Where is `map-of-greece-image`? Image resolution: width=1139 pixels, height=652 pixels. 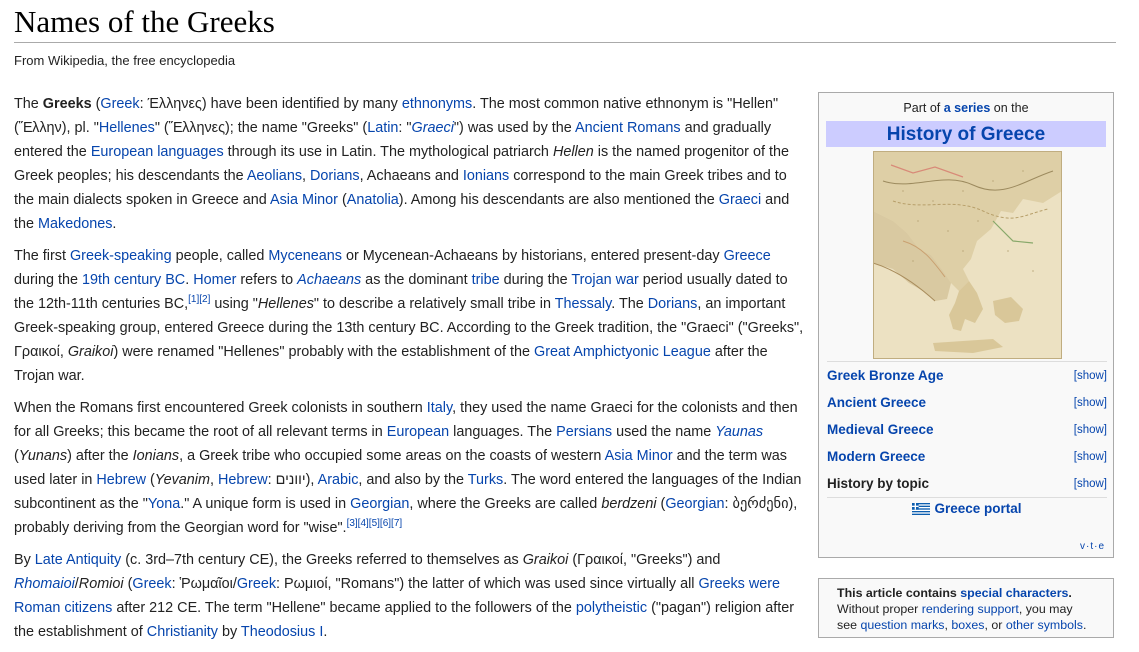
map-of-greece-image is located at coordinates (967, 255).